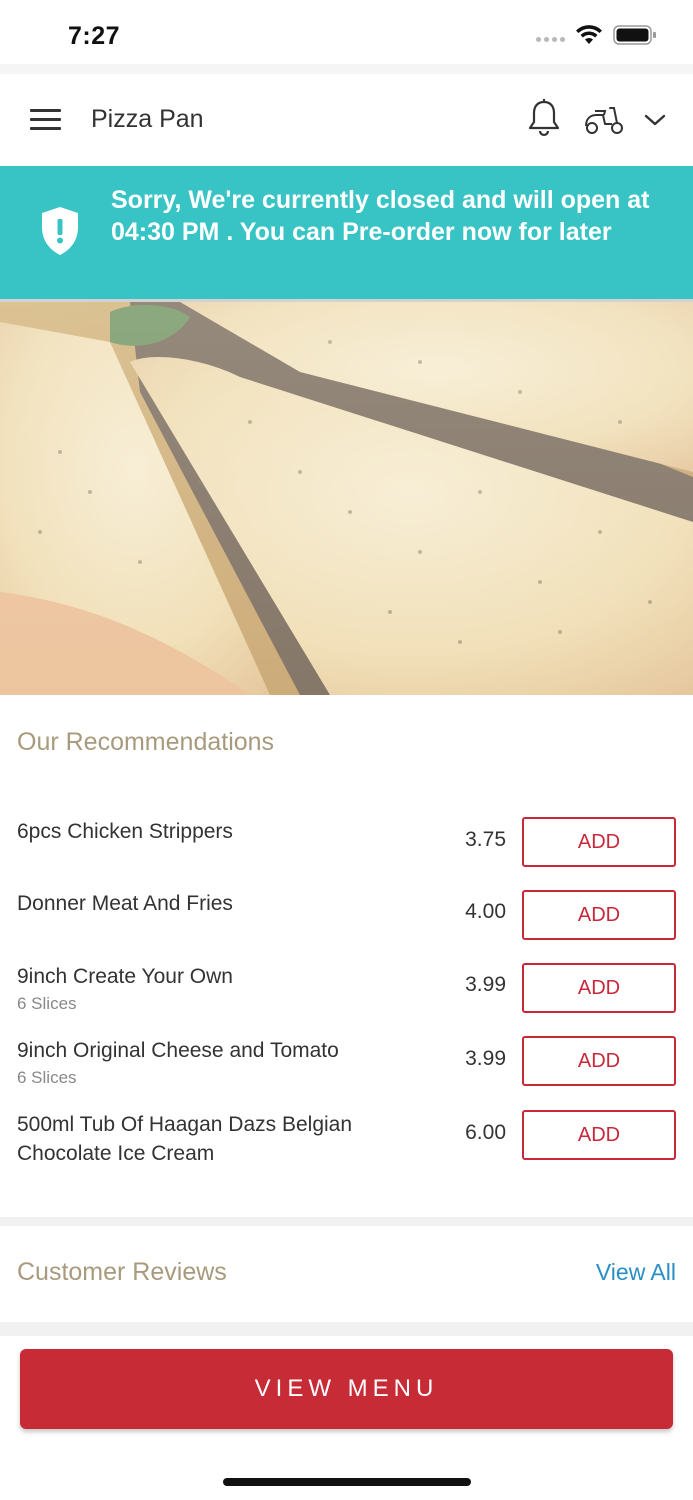 The image size is (693, 1500). I want to click on header-separator, so click(346, 69).